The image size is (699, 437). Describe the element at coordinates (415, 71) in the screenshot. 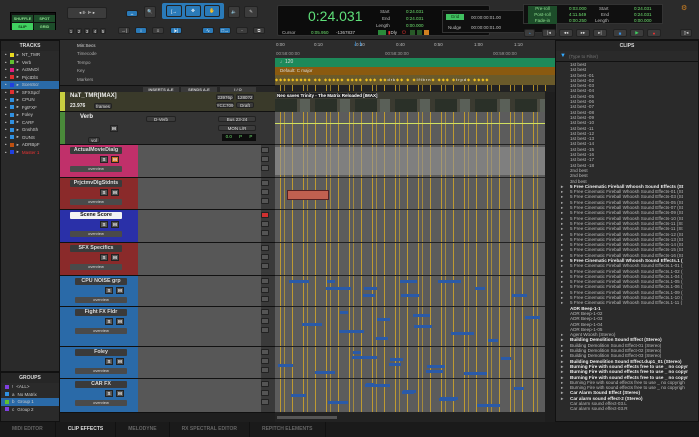

I see `key-ruler: Default: C major` at that location.